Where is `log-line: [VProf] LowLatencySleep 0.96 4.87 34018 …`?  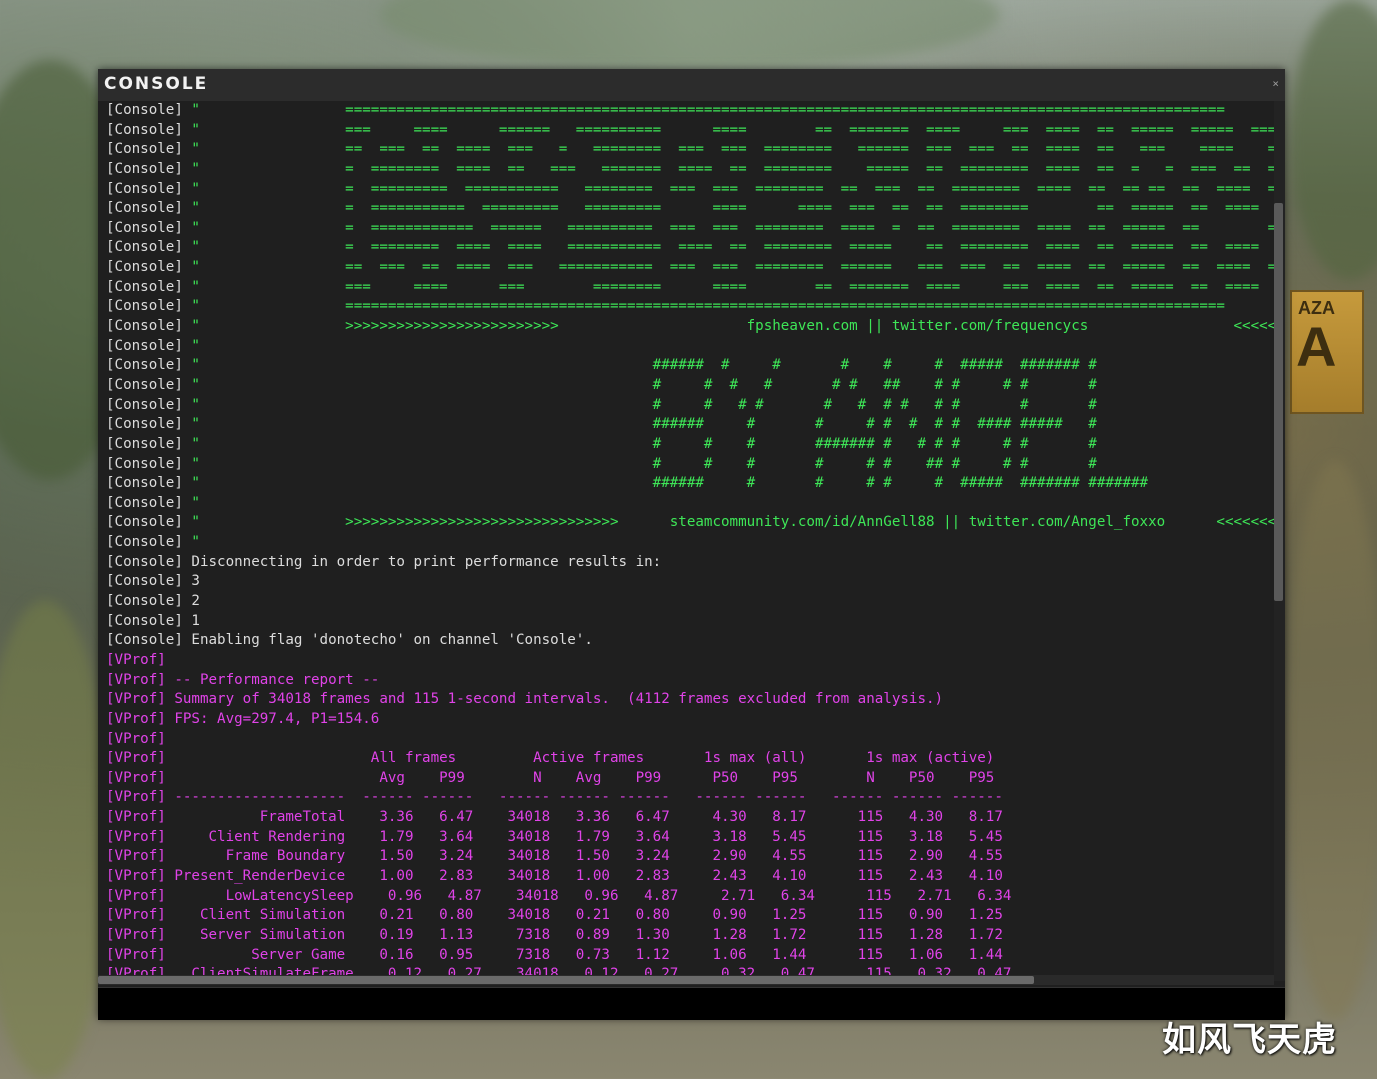
log-line: [VProf] LowLatencySleep 0.96 4.87 34018 … is located at coordinates (690, 897).